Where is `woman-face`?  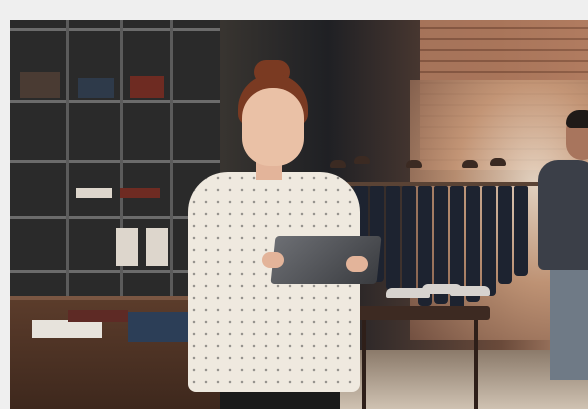 woman-face is located at coordinates (273, 127).